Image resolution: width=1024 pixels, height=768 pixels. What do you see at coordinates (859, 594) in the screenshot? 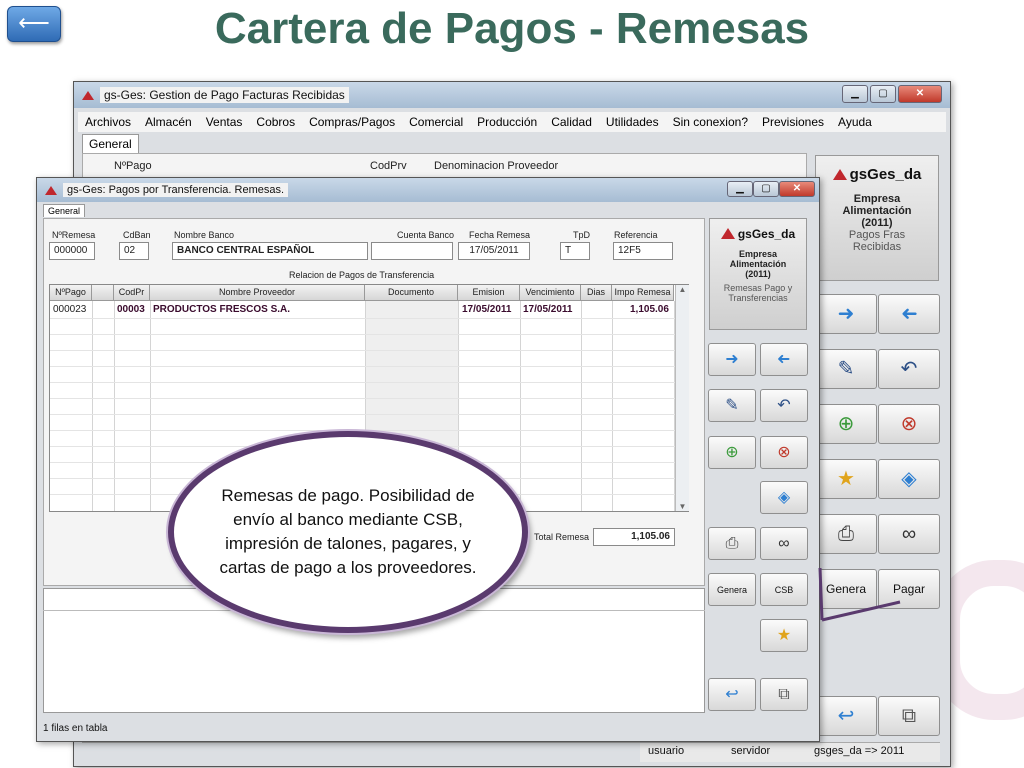
I see `callout-pointer` at bounding box center [859, 594].